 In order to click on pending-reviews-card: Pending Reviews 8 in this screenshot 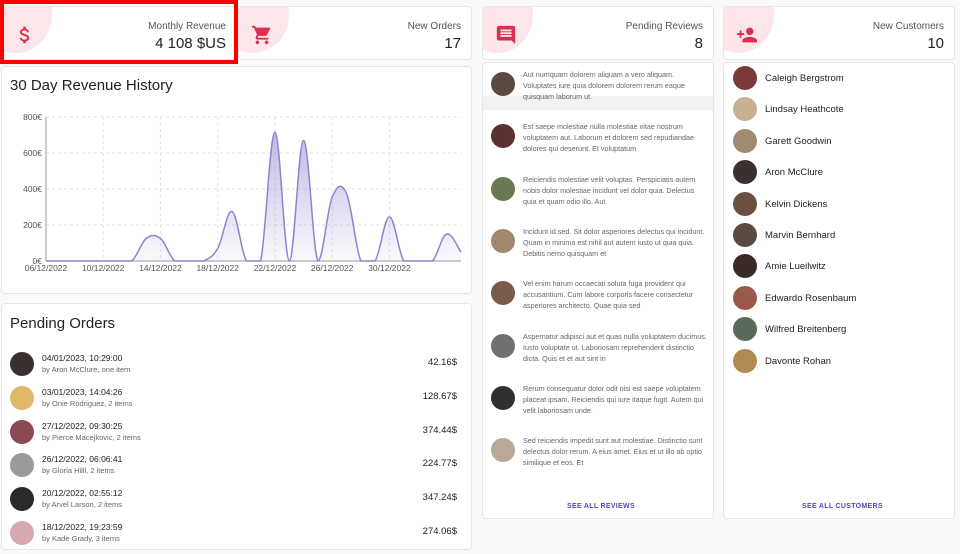, I will do `click(598, 33)`.